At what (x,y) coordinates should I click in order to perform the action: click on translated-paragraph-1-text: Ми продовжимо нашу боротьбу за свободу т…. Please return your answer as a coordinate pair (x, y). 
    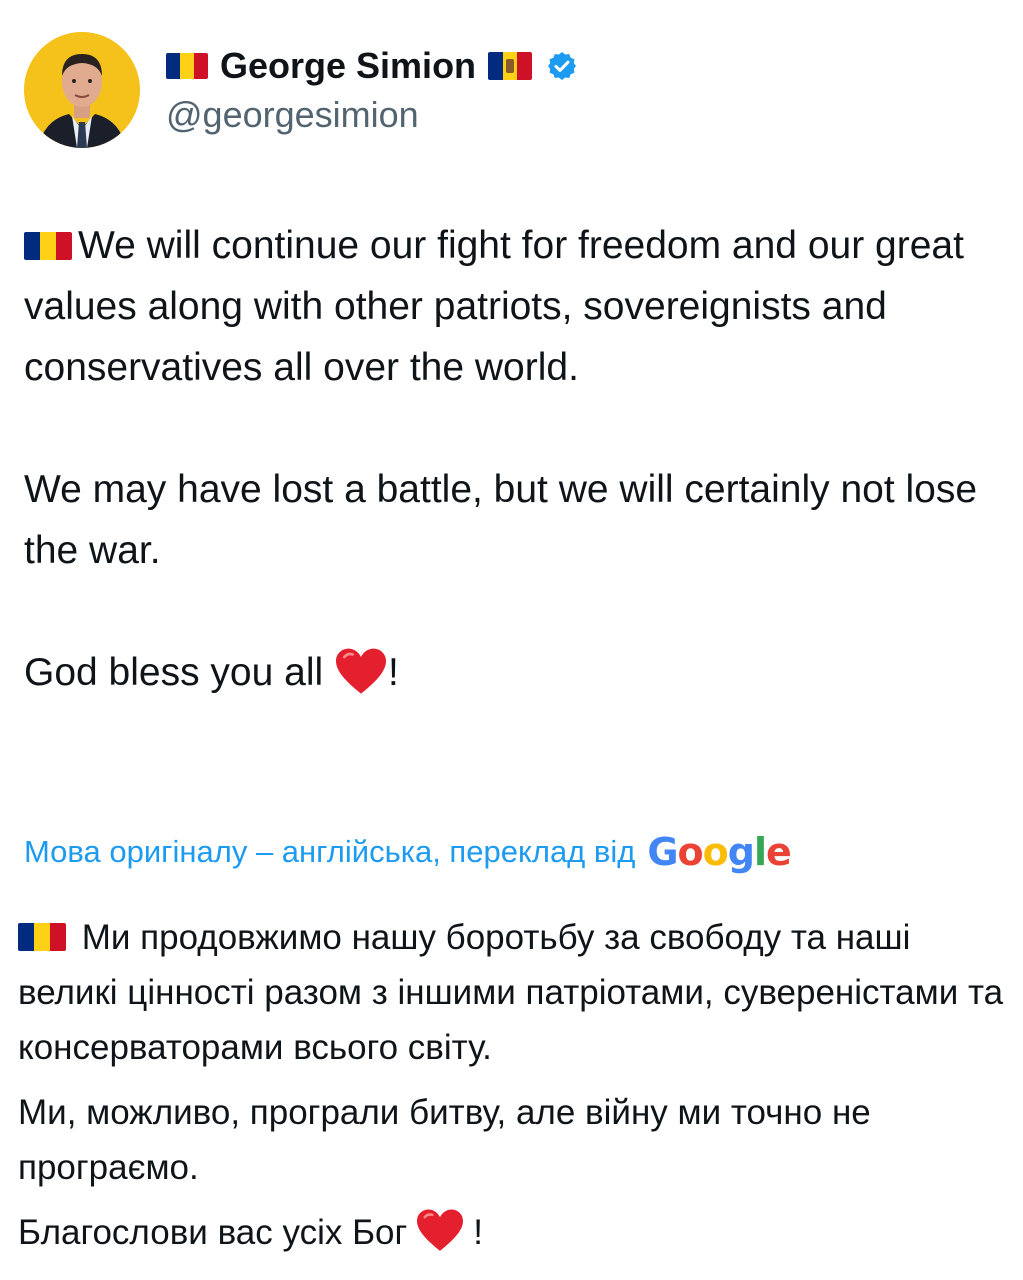
    Looking at the image, I should click on (511, 992).